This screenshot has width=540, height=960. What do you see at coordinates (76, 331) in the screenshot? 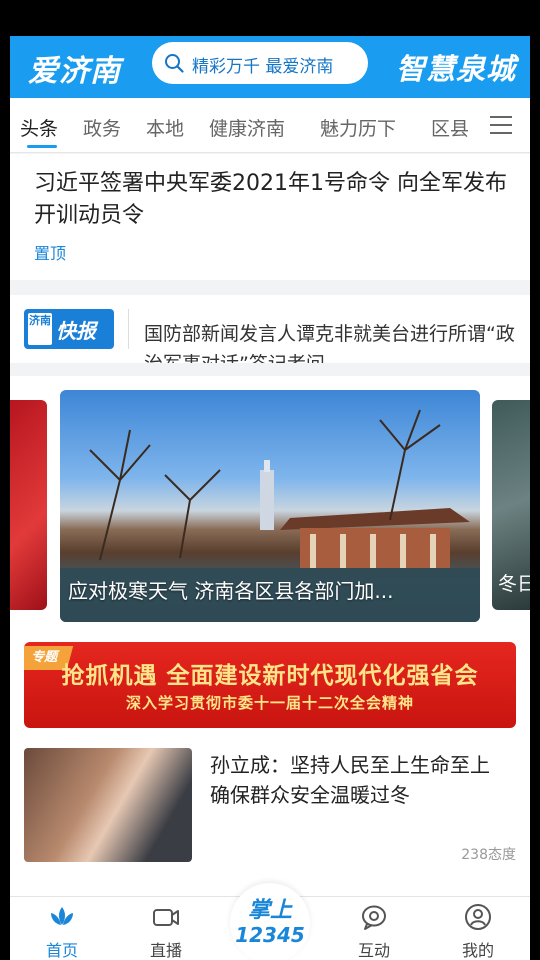
I see `flash-logo-text: 快报` at bounding box center [76, 331].